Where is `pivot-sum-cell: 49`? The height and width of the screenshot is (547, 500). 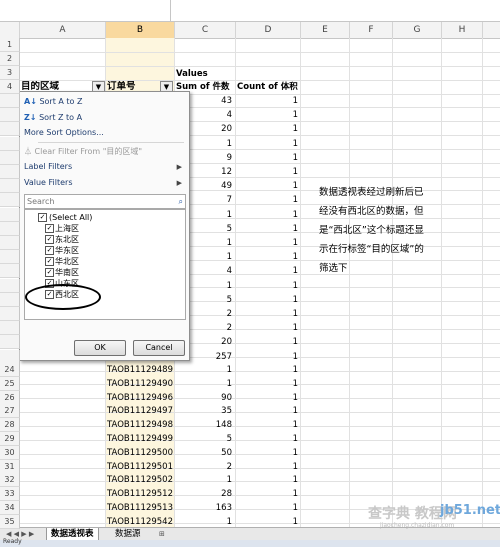 pivot-sum-cell: 49 is located at coordinates (204, 186).